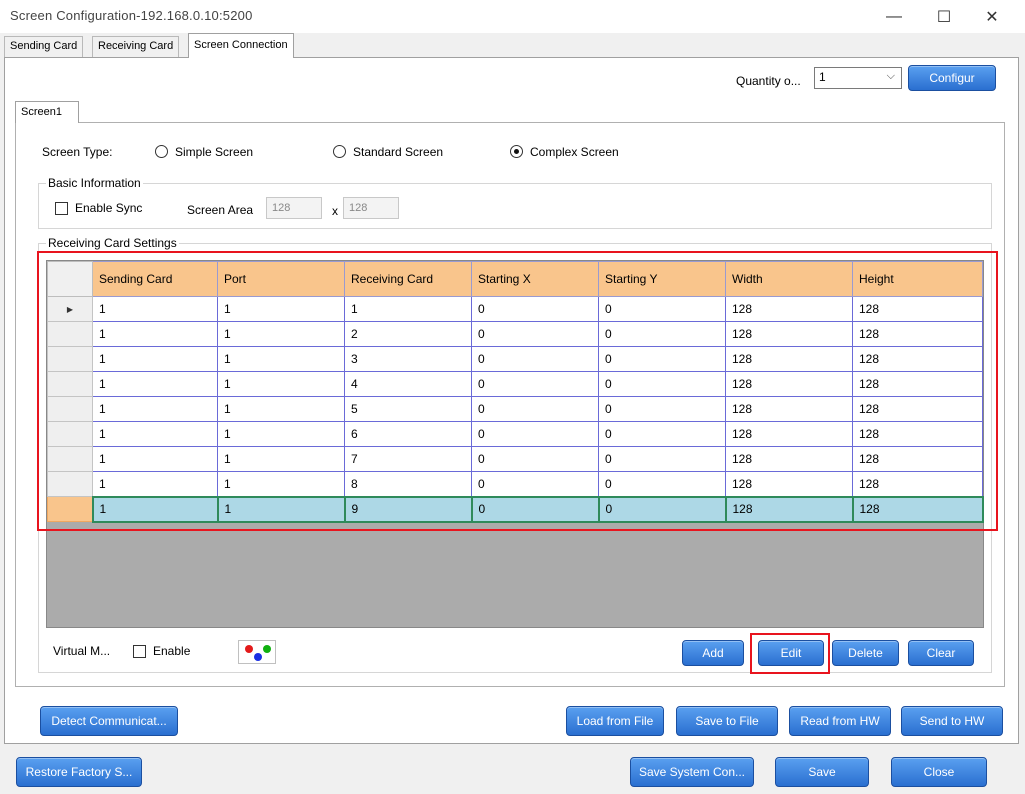 The height and width of the screenshot is (794, 1025). Describe the element at coordinates (515, 206) in the screenshot. I see `basic-information-group` at that location.